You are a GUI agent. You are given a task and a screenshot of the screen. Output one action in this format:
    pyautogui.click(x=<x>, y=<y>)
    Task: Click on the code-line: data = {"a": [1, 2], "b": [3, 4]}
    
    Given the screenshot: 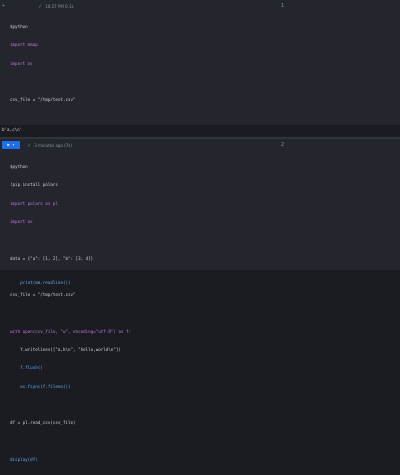 What is the action you would take?
    pyautogui.click(x=52, y=258)
    